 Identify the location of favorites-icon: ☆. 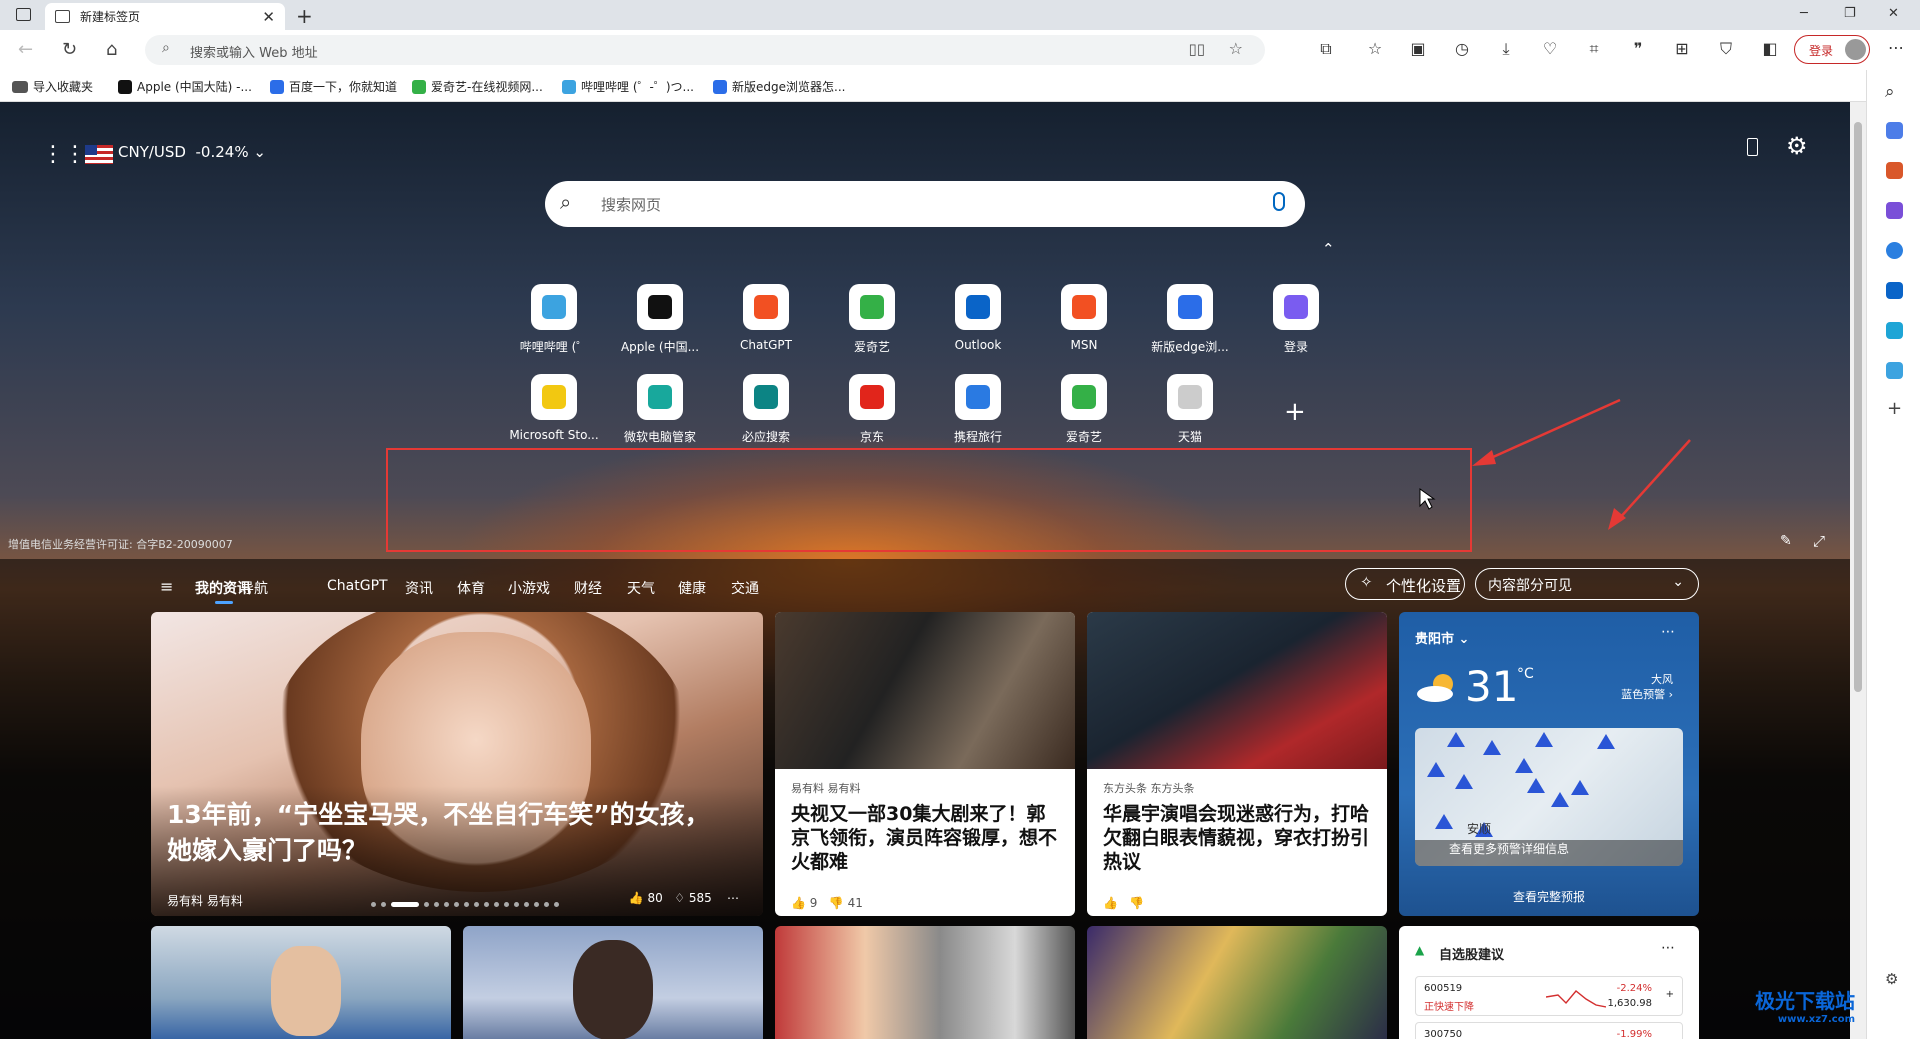
(1375, 48).